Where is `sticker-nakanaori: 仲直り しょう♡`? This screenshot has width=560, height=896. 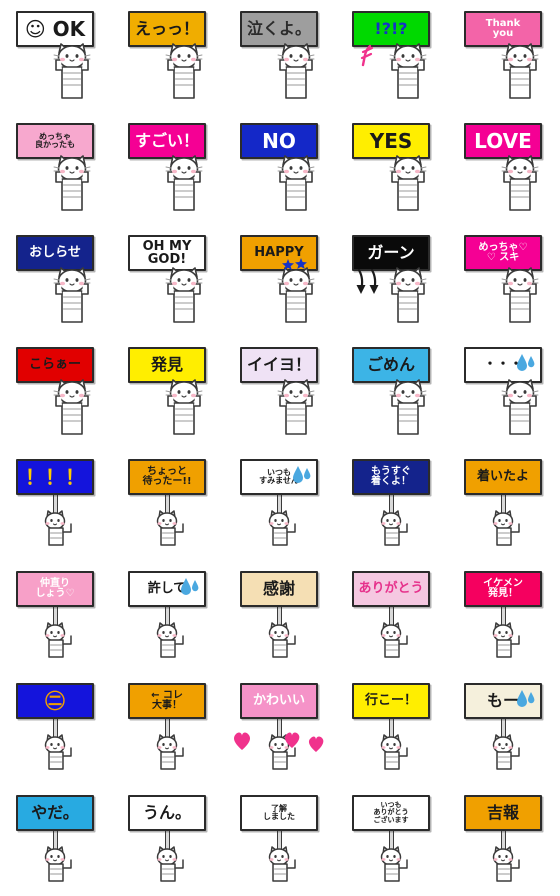 sticker-nakanaori: 仲直り しょう♡ is located at coordinates (56, 616).